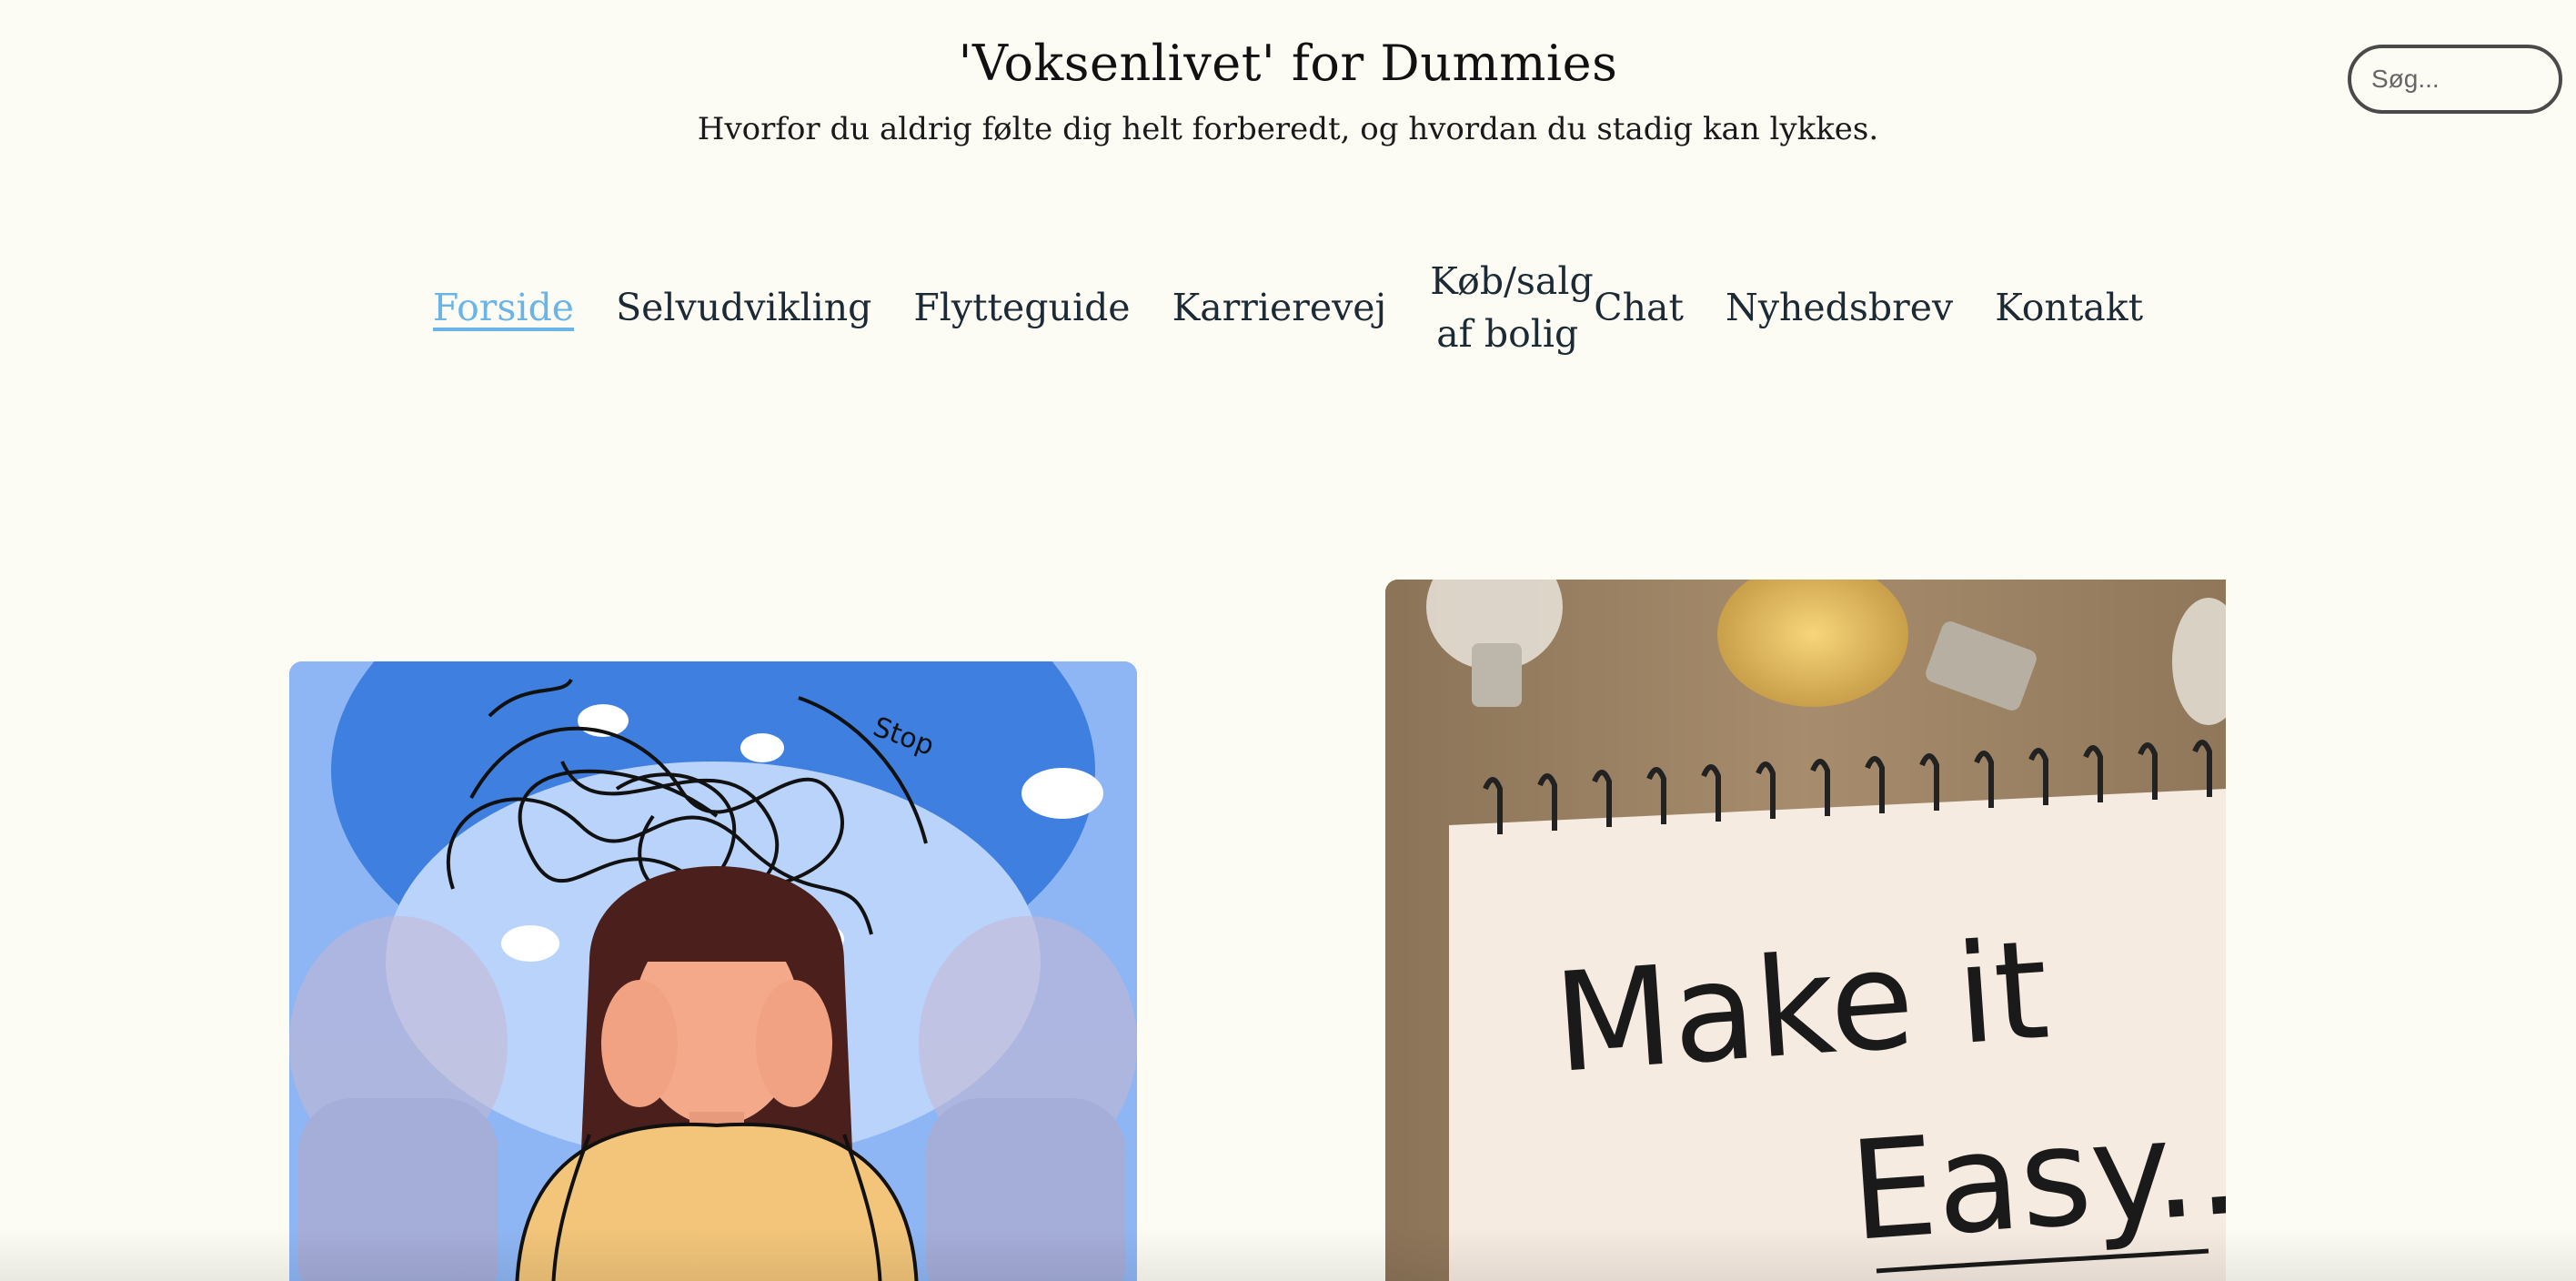  I want to click on nav-item-nyhedsbrev: Nyhedsbrev, so click(1839, 307).